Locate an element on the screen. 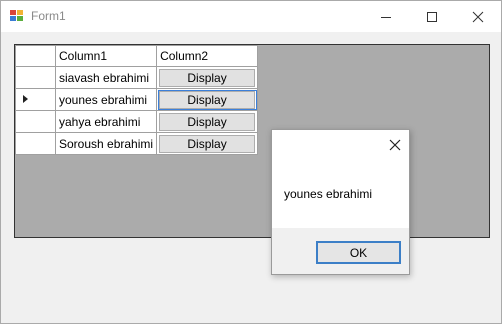 Image resolution: width=502 pixels, height=324 pixels. window-title: Form1 is located at coordinates (48, 16).